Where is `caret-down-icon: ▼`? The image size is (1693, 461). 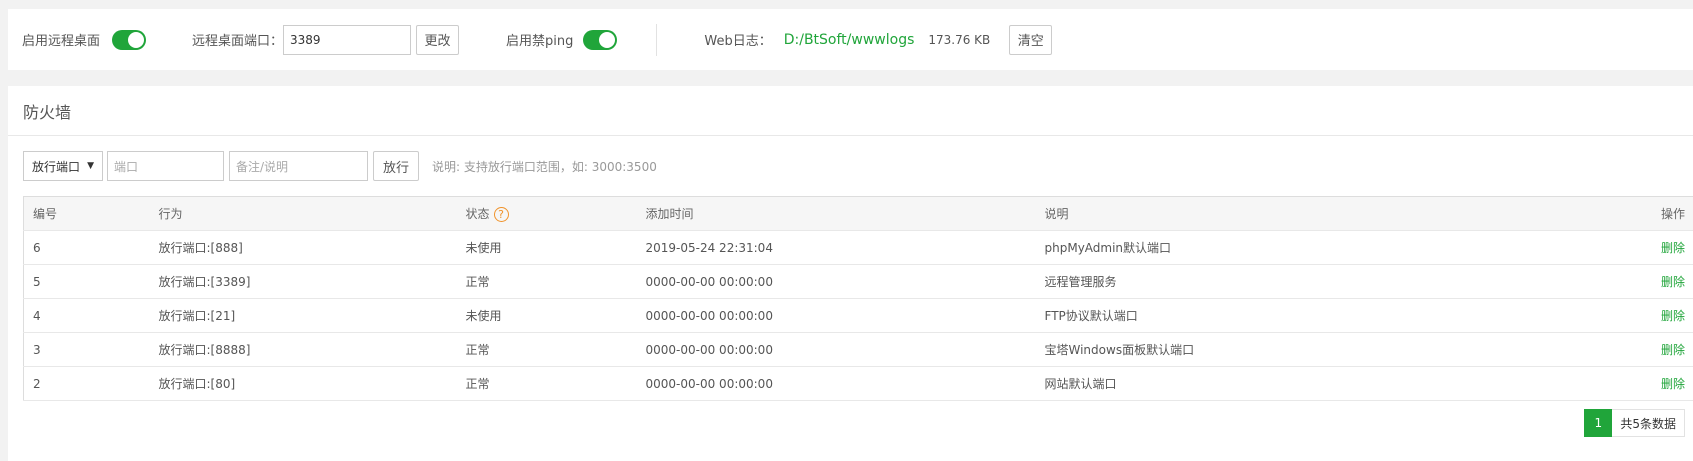 caret-down-icon: ▼ is located at coordinates (90, 166).